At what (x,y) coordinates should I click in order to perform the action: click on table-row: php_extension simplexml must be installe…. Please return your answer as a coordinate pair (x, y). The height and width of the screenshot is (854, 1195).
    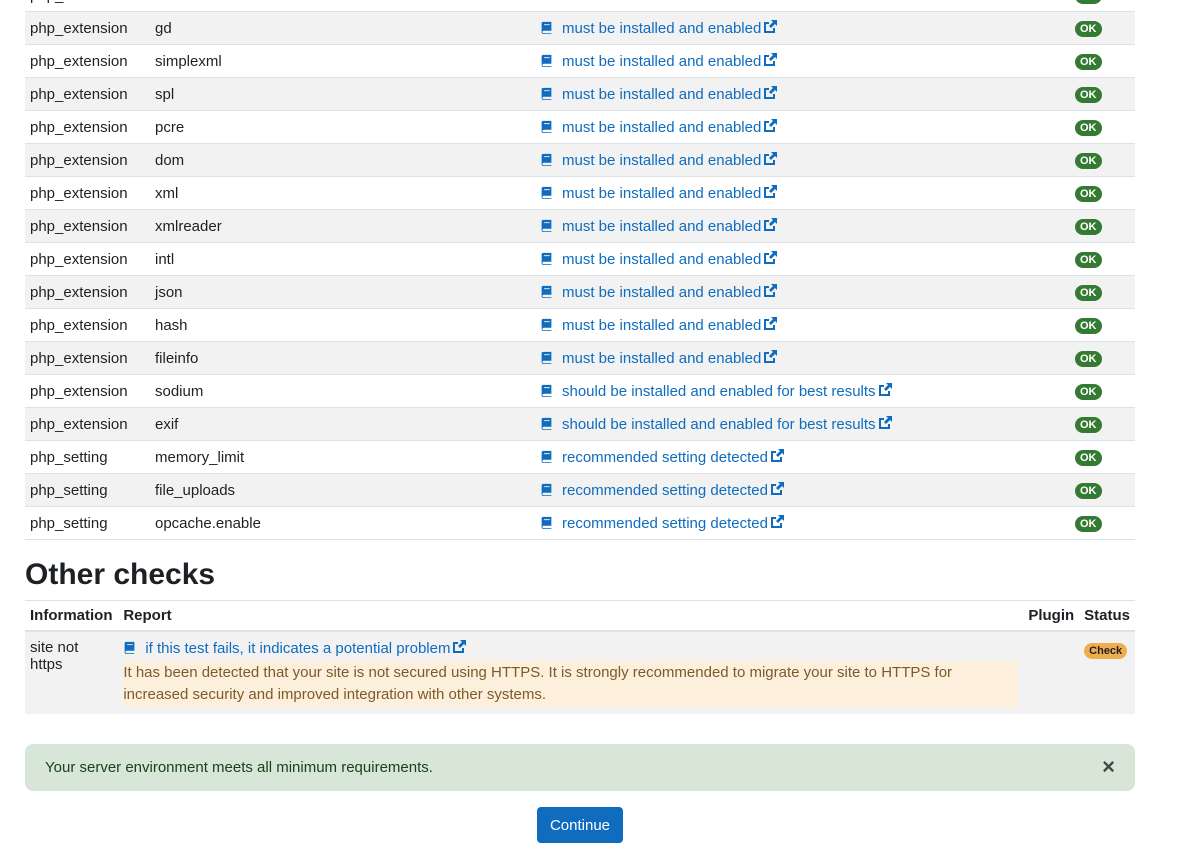
    Looking at the image, I should click on (580, 61).